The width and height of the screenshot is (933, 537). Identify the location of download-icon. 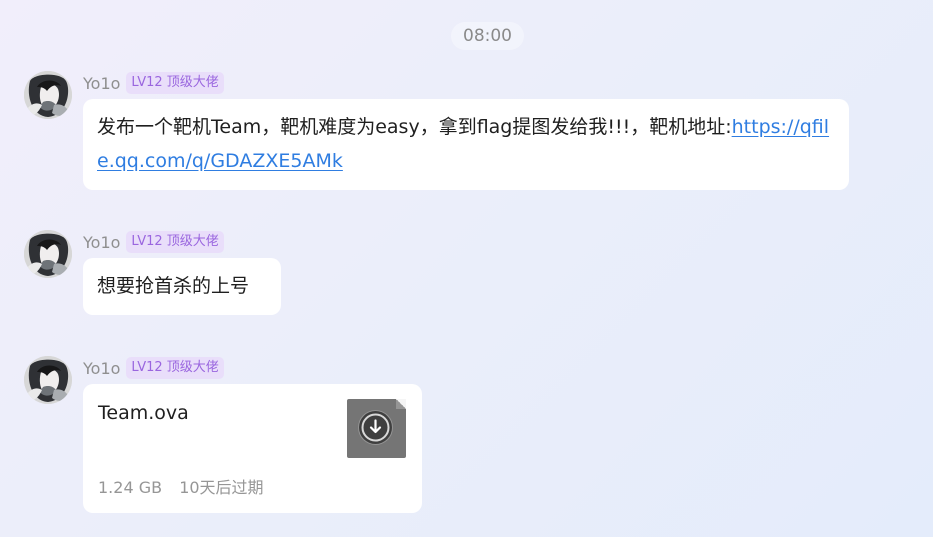
(375, 427).